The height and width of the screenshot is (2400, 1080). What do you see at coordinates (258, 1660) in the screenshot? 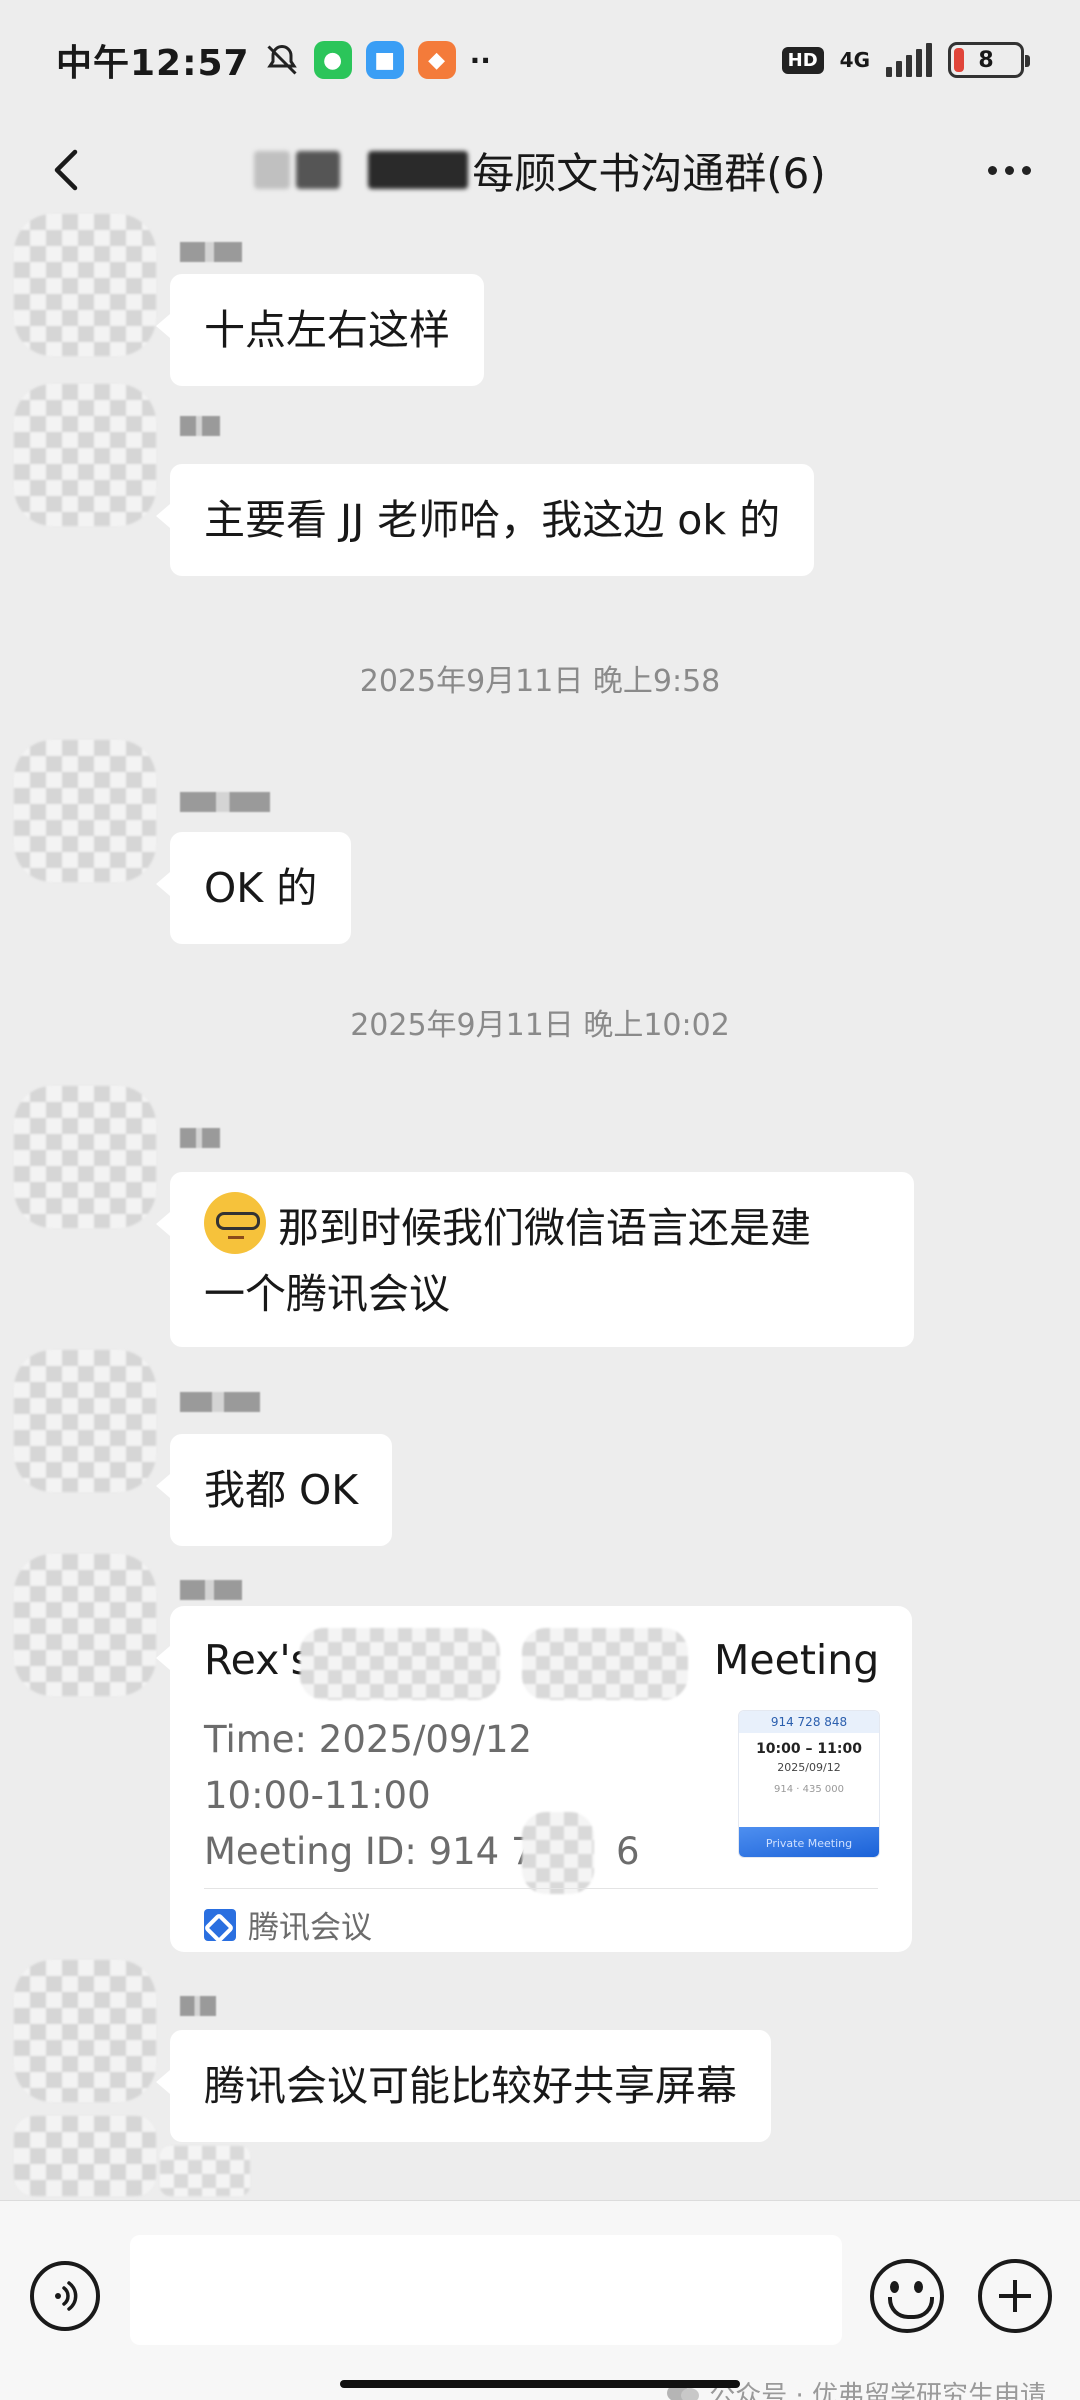
I see `meeting-title-start: Rex's` at bounding box center [258, 1660].